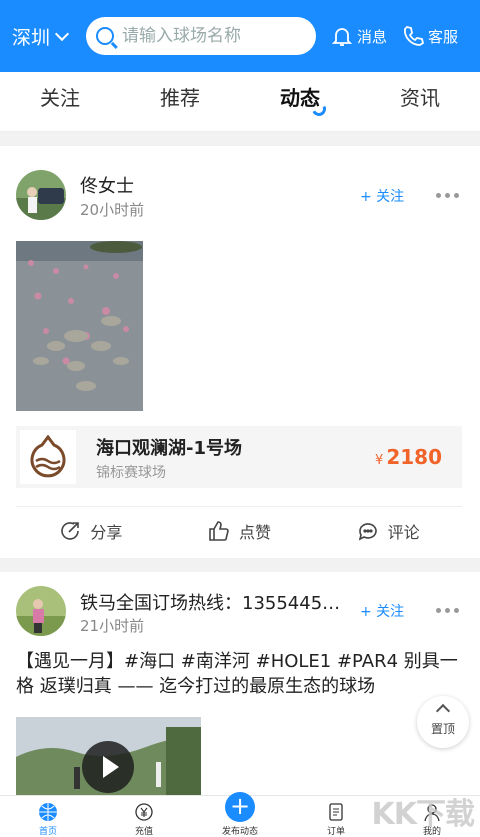  I want to click on message-button: 消息, so click(358, 36).